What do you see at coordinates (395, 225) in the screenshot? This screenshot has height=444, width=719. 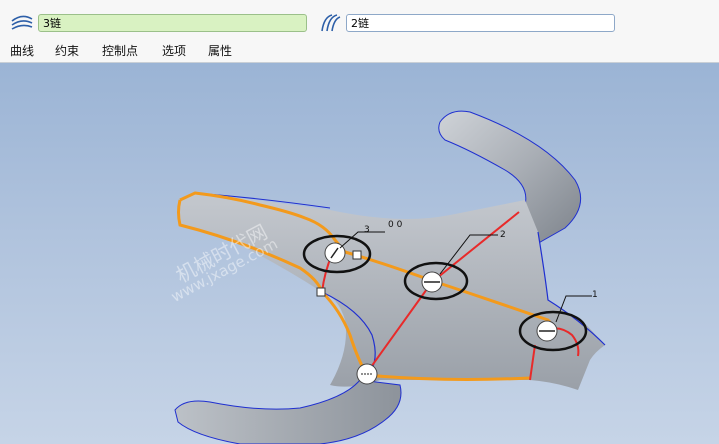 I see `label-0-0: 0 0` at bounding box center [395, 225].